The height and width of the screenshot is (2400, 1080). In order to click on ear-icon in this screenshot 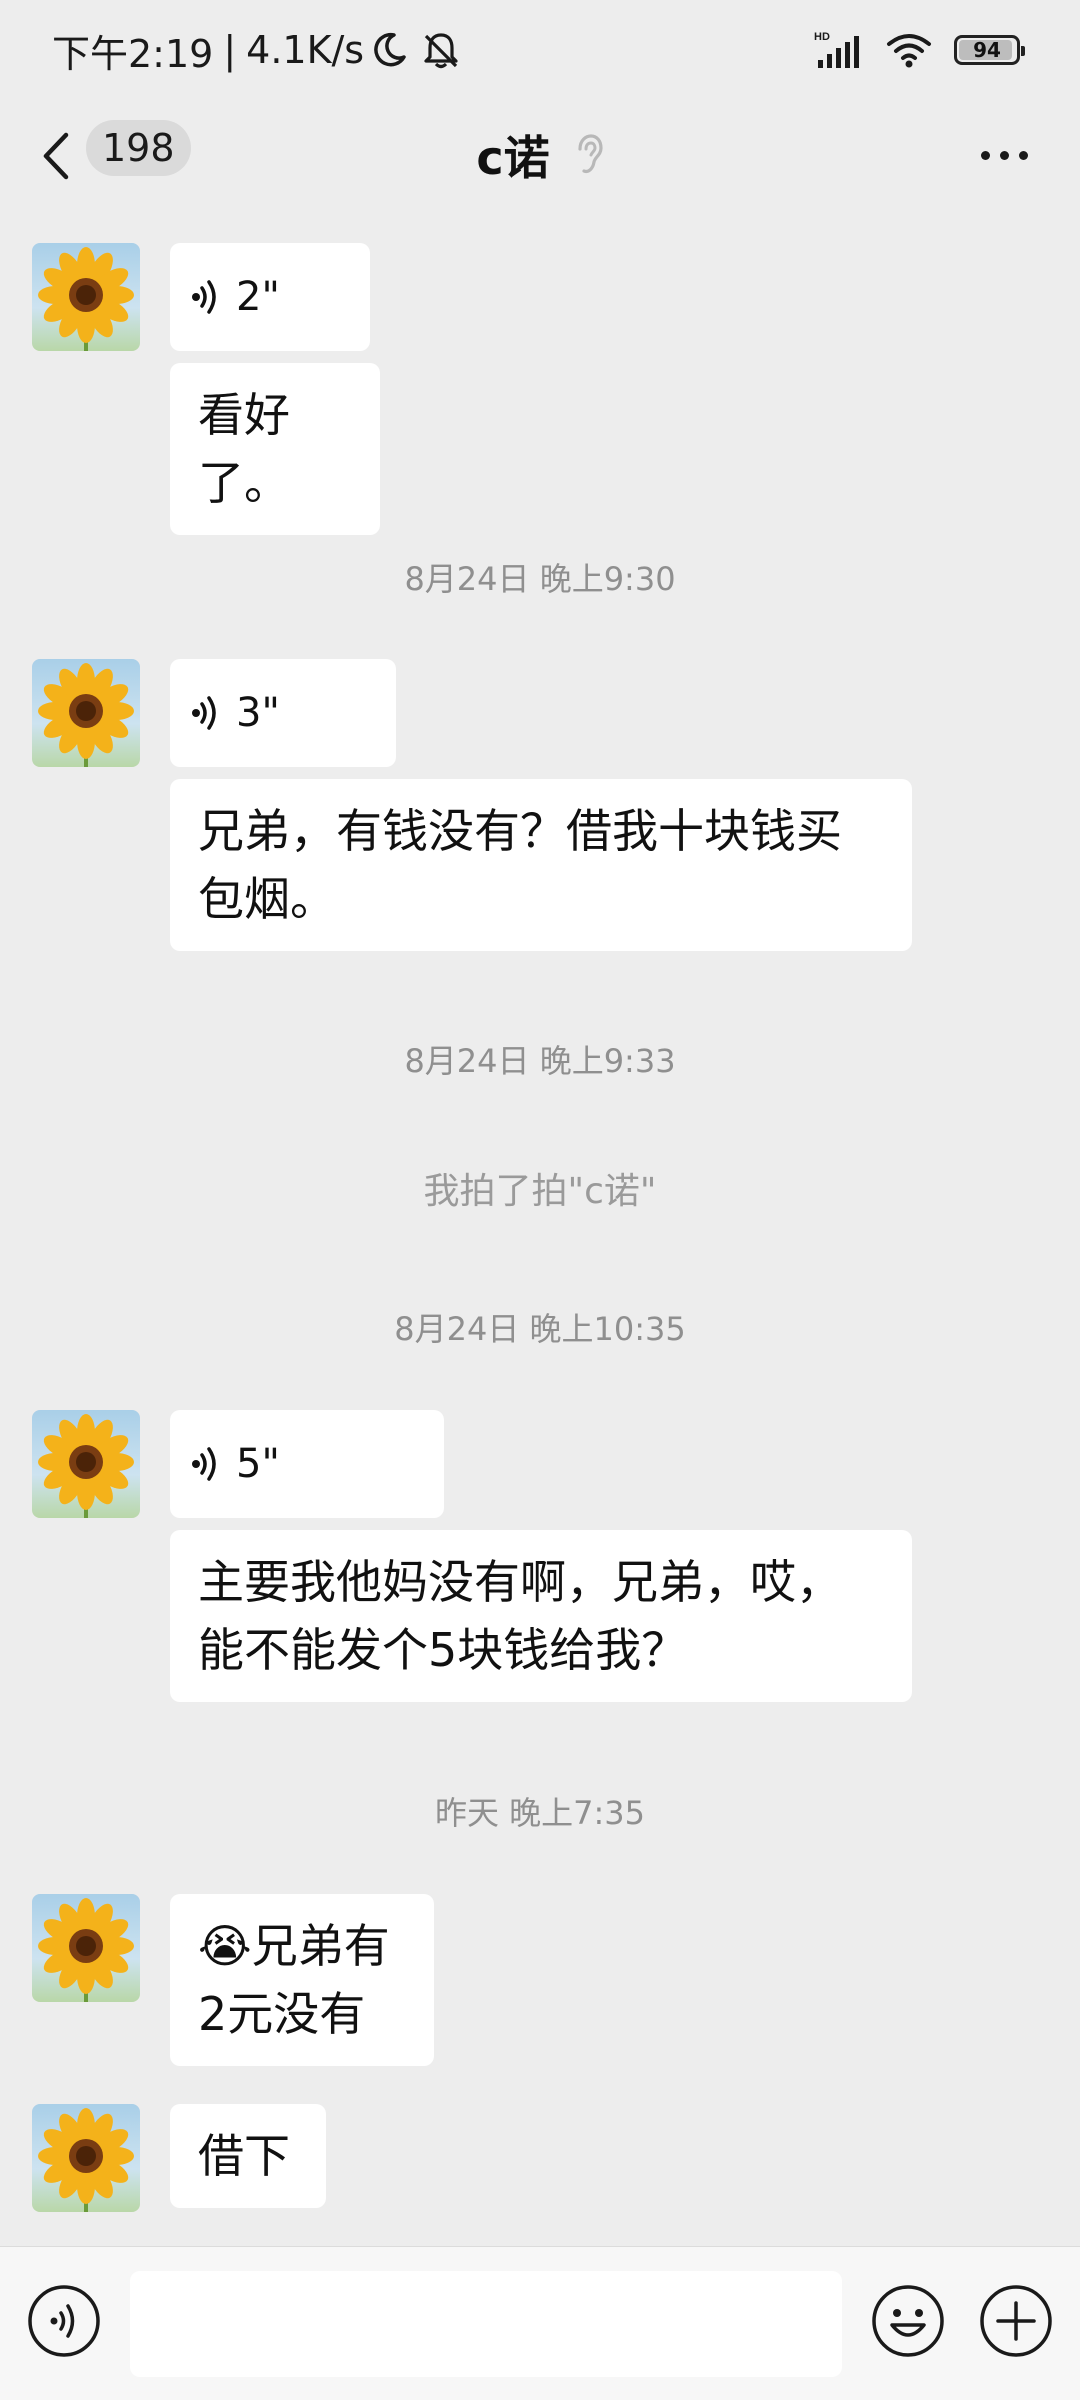, I will do `click(589, 155)`.